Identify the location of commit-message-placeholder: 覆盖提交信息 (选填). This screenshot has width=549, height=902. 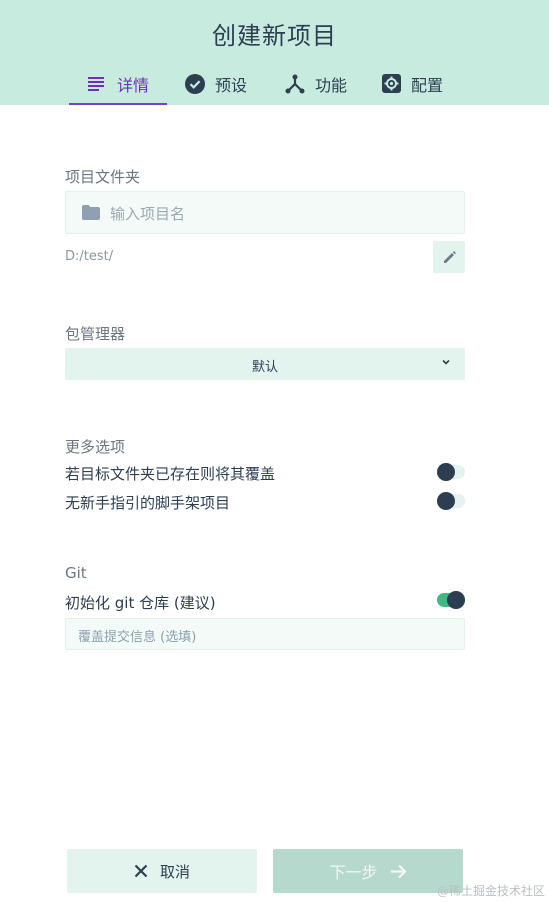
(137, 637).